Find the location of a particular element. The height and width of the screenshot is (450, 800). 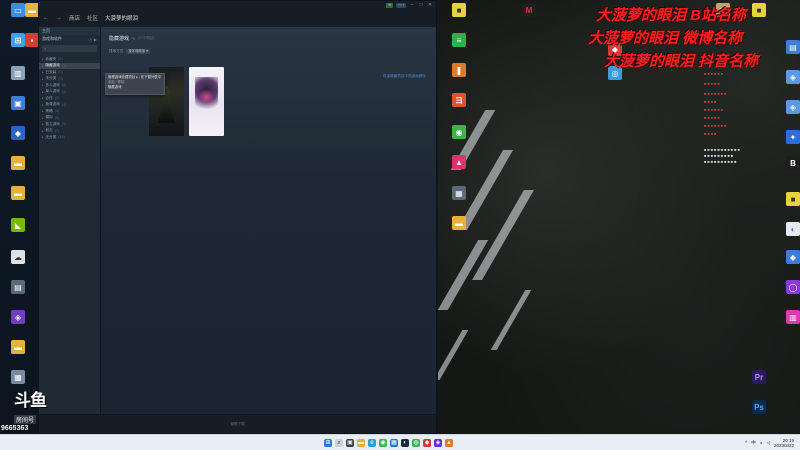

desktop-icon: Pr is located at coordinates (759, 377).